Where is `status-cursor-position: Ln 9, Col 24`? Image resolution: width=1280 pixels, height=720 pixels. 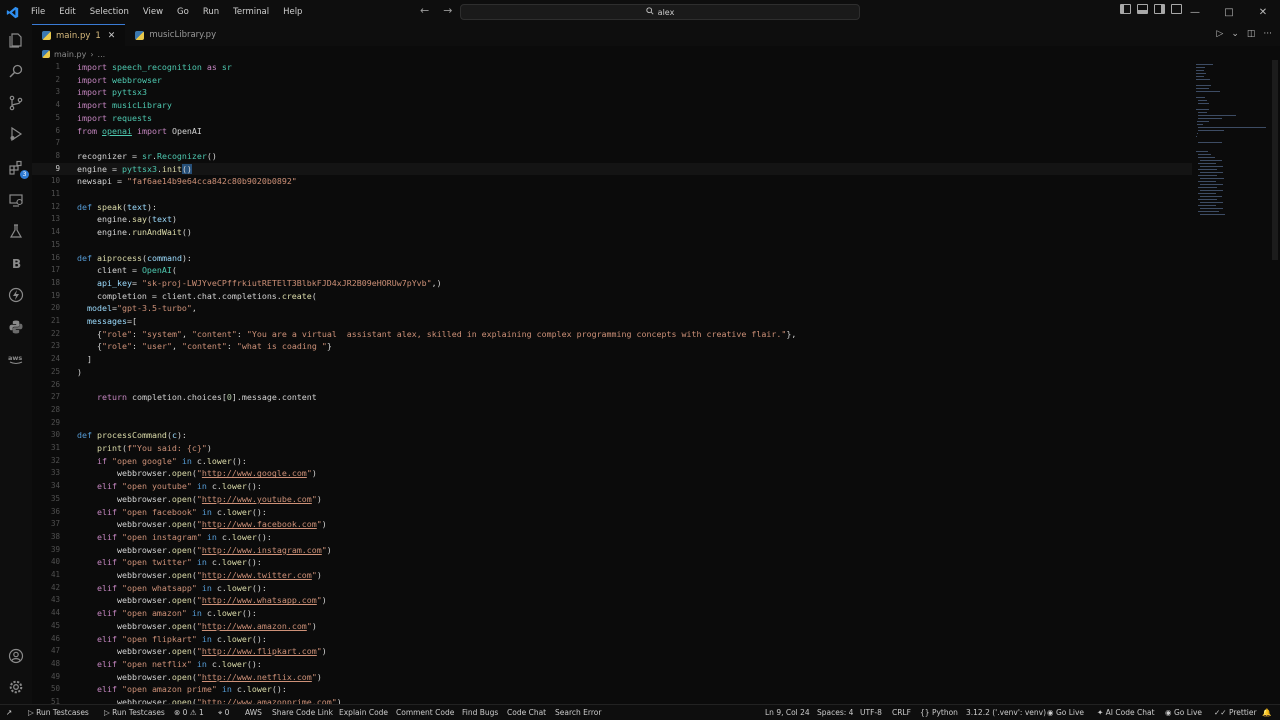 status-cursor-position: Ln 9, Col 24 is located at coordinates (787, 712).